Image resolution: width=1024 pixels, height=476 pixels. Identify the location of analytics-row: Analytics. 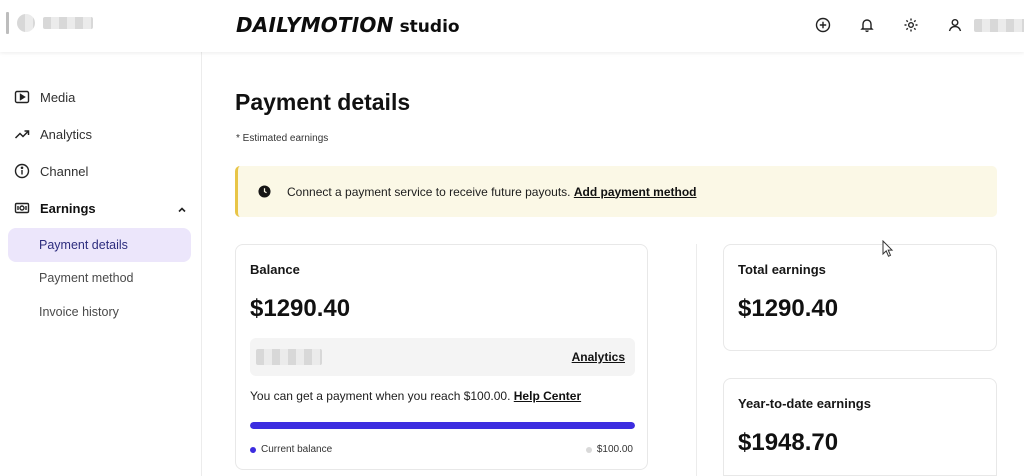
(442, 357).